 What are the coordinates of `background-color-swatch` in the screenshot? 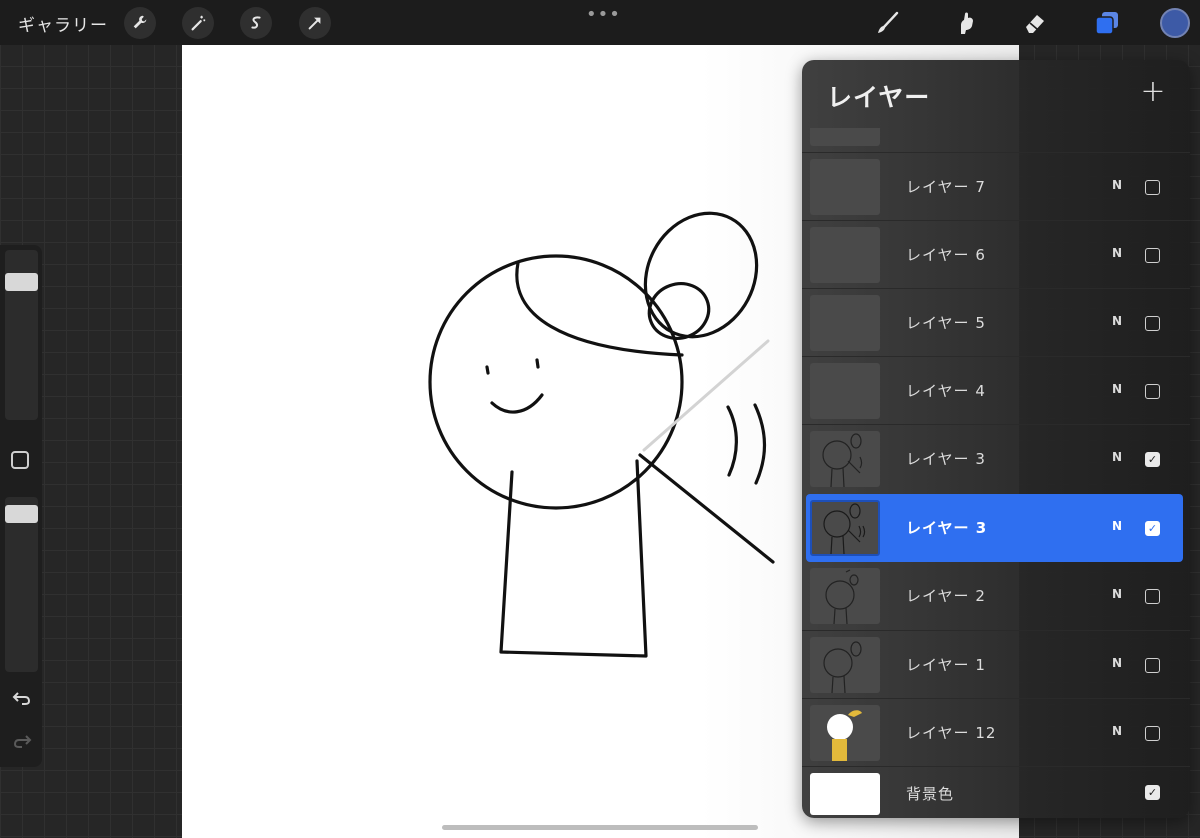 It's located at (845, 794).